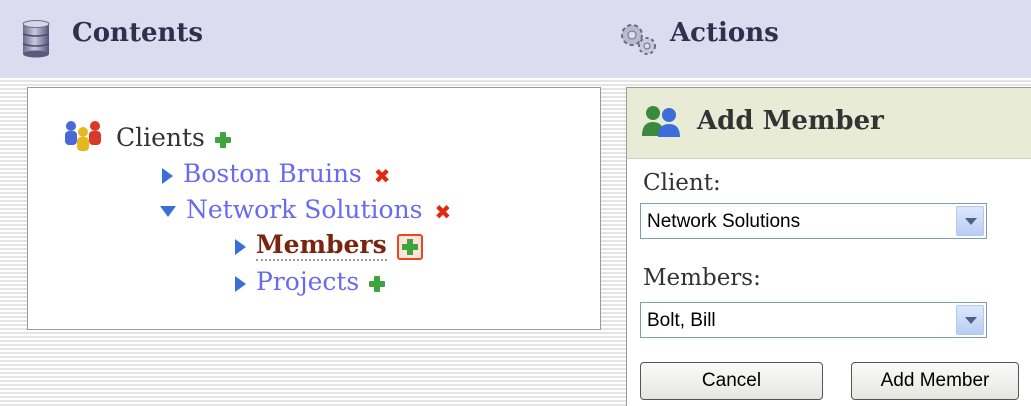 The image size is (1031, 406). I want to click on members-select: Bolt, Bill, so click(813, 320).